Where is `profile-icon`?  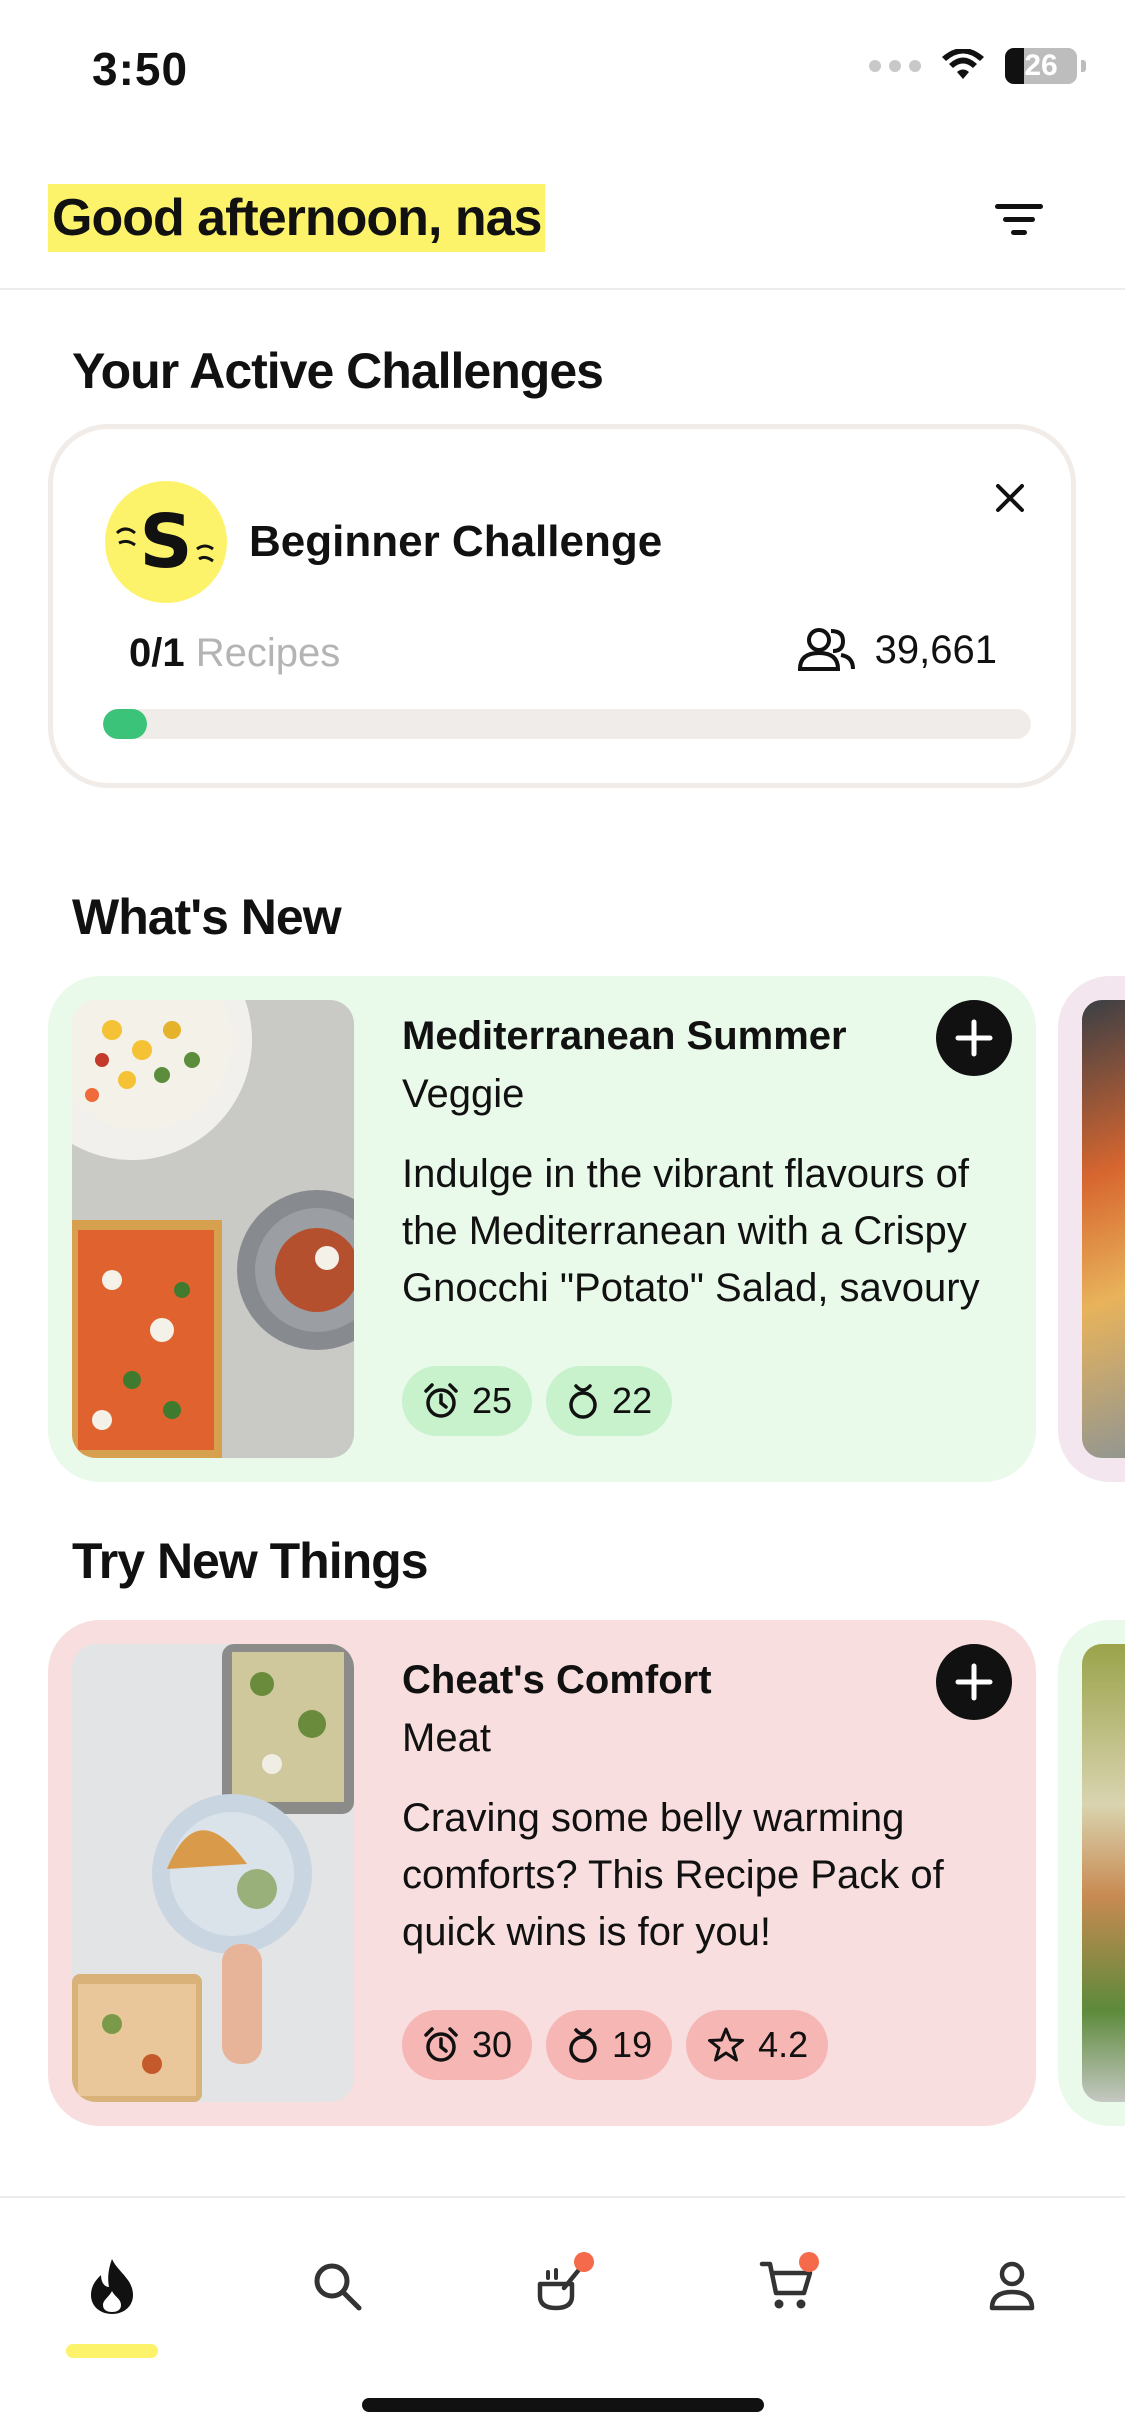
profile-icon is located at coordinates (1012, 2286).